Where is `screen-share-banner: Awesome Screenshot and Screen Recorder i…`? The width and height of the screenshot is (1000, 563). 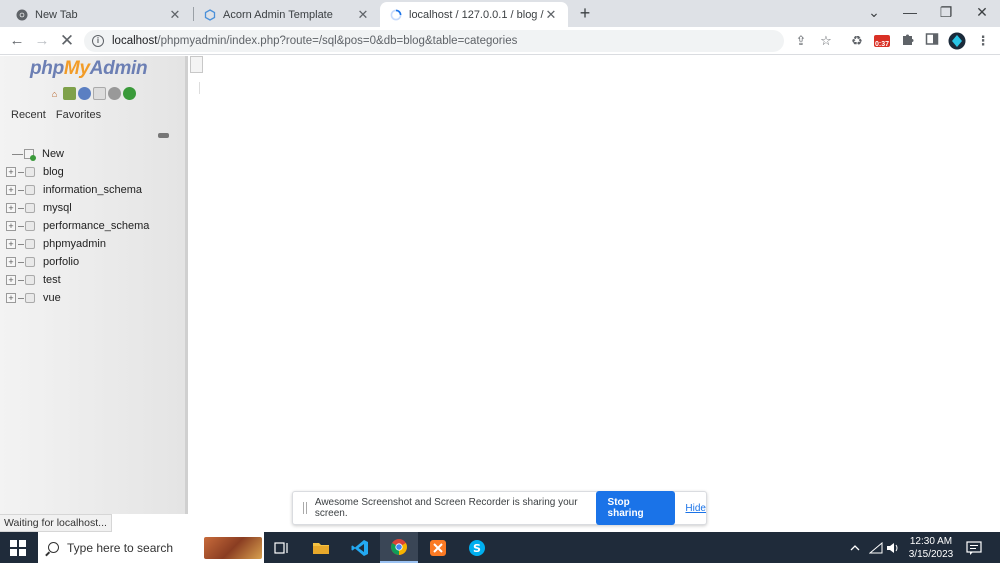
screen-share-banner: Awesome Screenshot and Screen Recorder i… is located at coordinates (499, 508).